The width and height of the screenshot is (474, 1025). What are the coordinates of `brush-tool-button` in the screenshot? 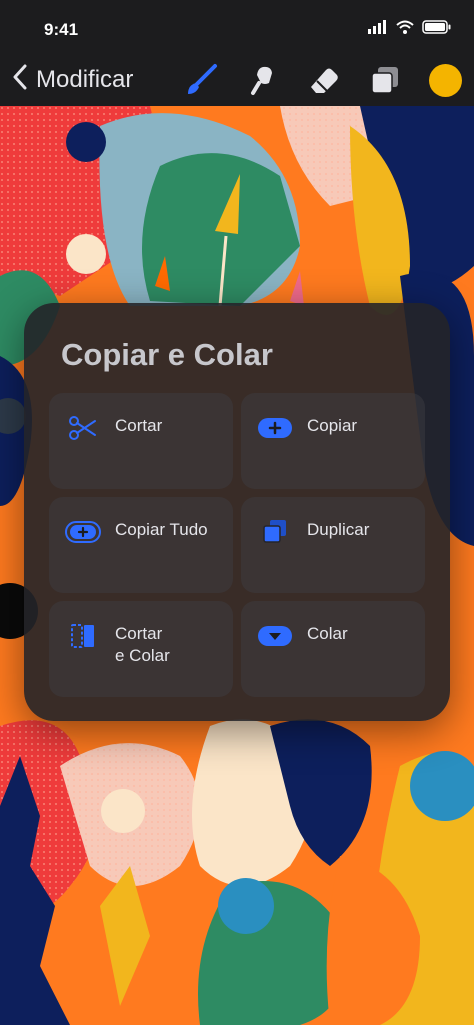 It's located at (202, 82).